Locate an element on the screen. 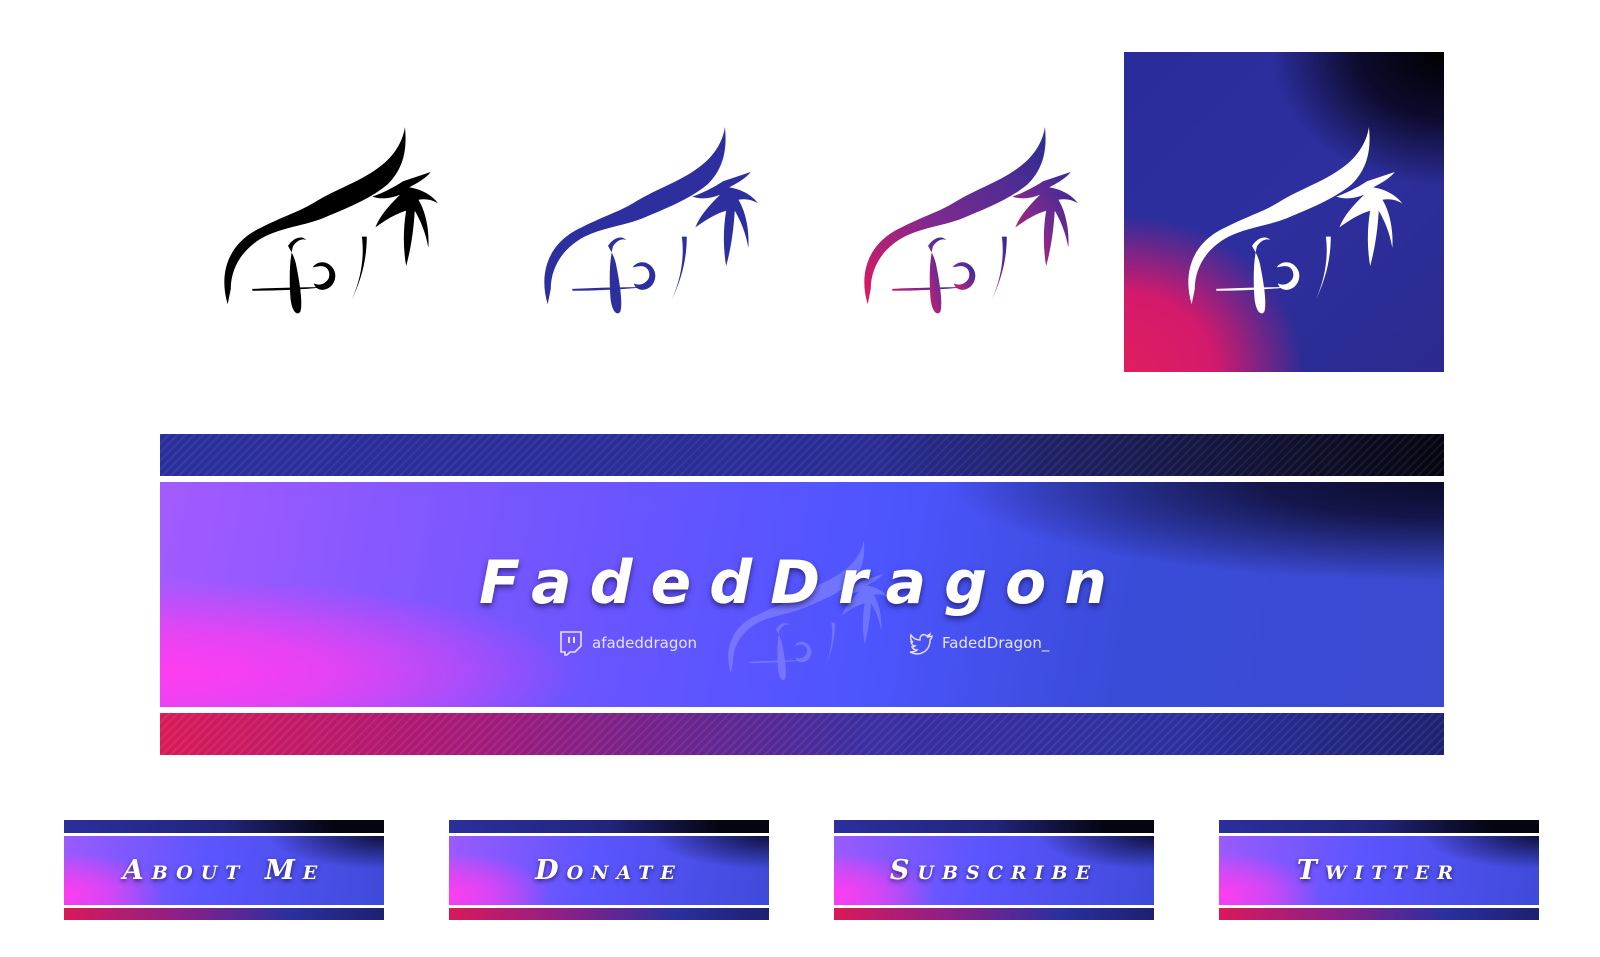 This screenshot has height=957, width=1600. logo-variant-gradient is located at coordinates (960, 212).